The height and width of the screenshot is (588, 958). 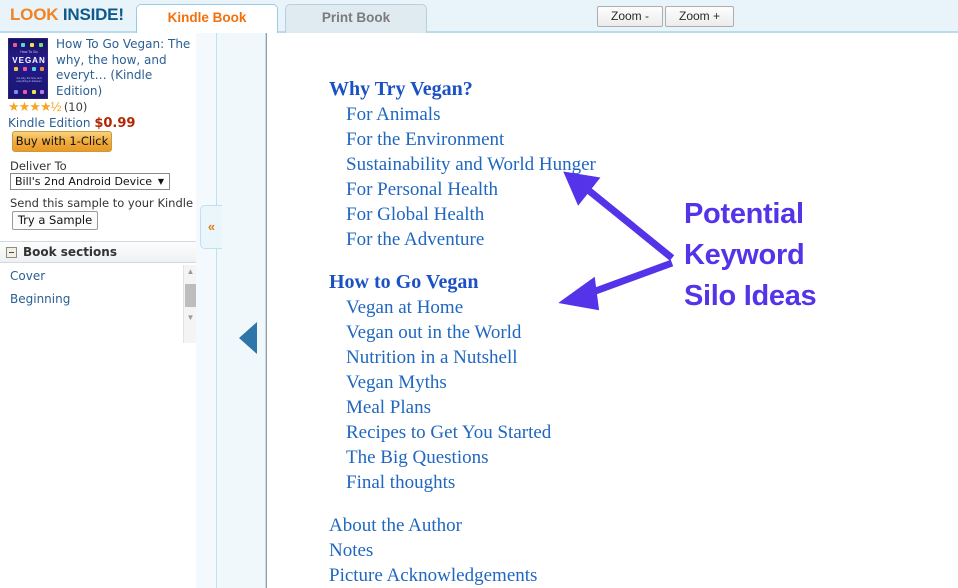 What do you see at coordinates (630, 16) in the screenshot?
I see `zoom-out-button: Zoom -` at bounding box center [630, 16].